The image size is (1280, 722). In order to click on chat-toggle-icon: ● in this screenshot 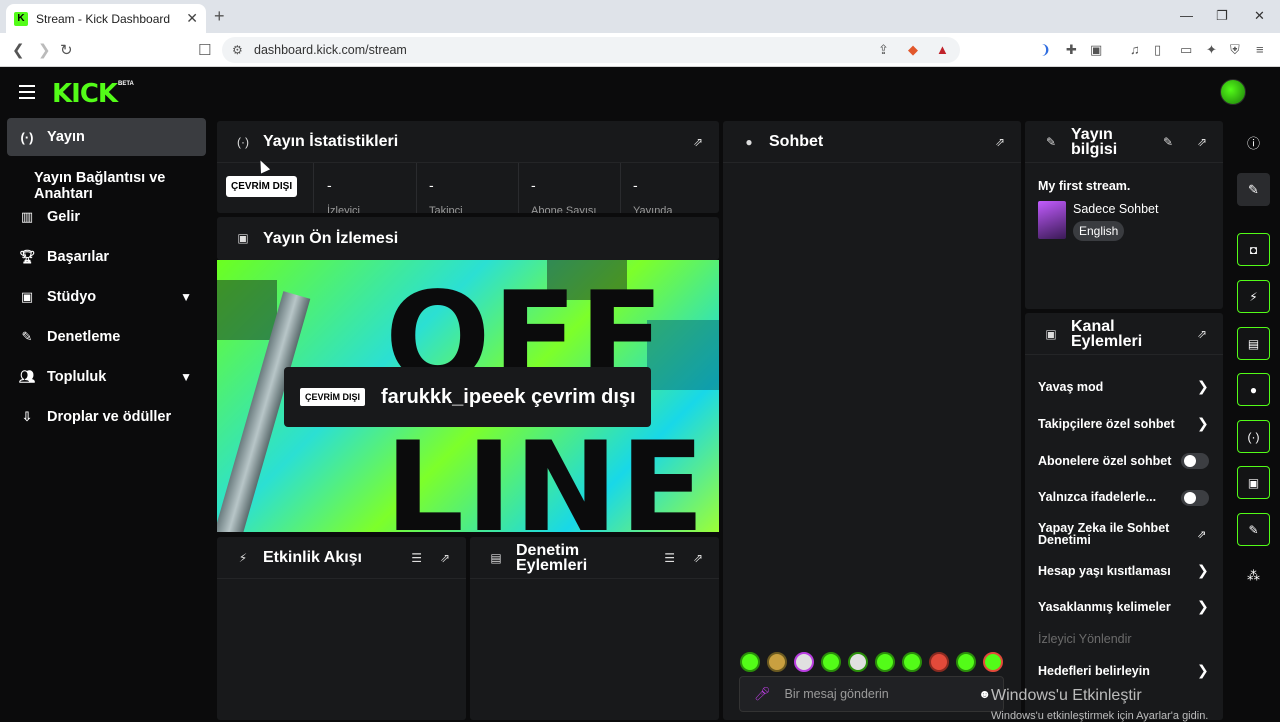, I will do `click(1253, 389)`.